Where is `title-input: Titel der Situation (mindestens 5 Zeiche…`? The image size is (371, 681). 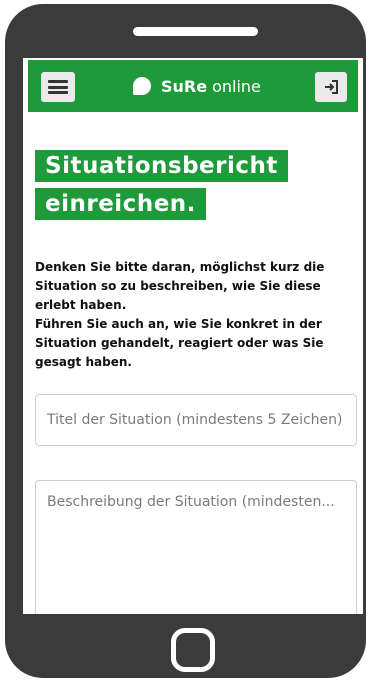
title-input: Titel der Situation (mindestens 5 Zeiche… is located at coordinates (196, 420).